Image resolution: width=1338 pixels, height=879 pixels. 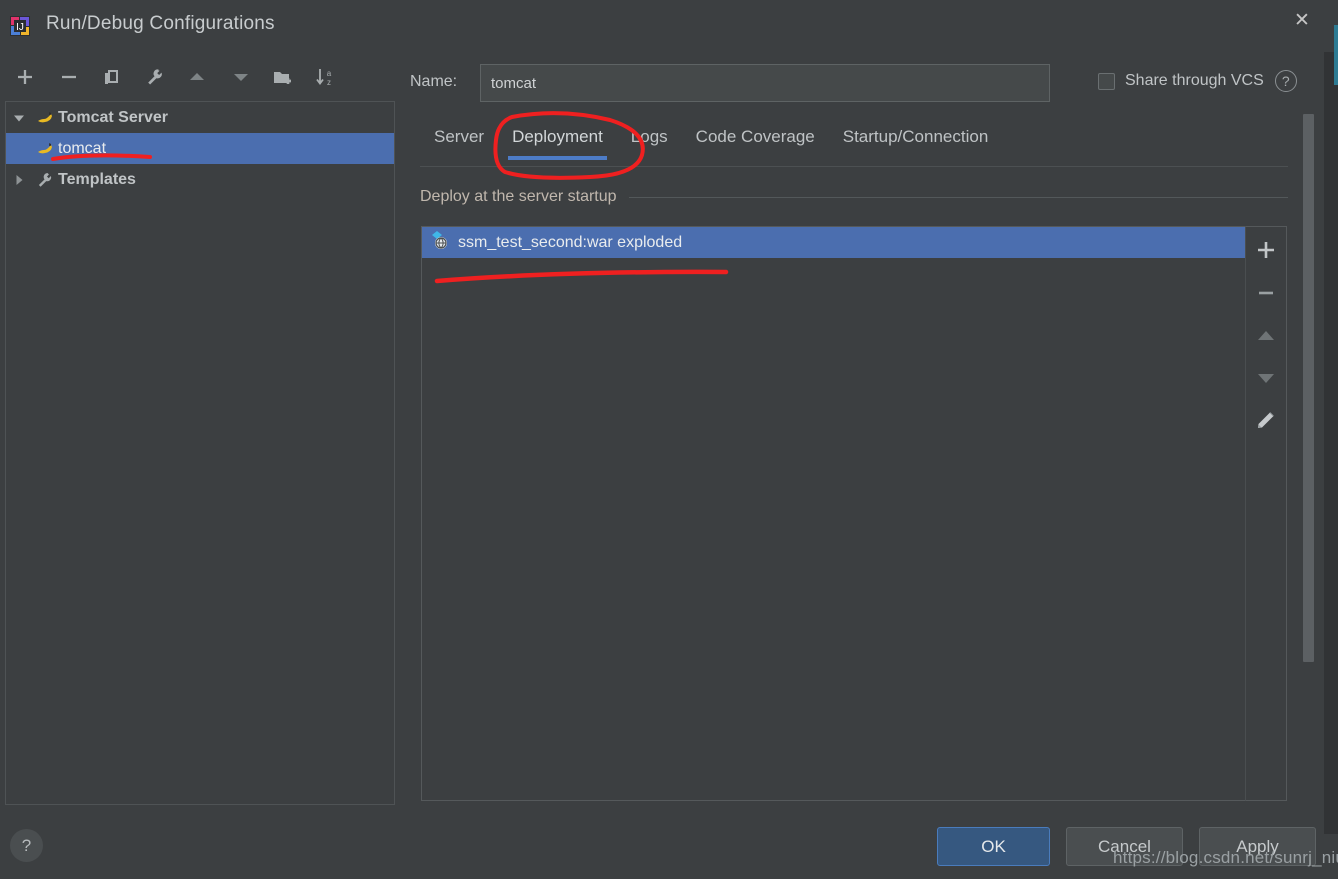 What do you see at coordinates (241, 77) in the screenshot?
I see `move-down-button` at bounding box center [241, 77].